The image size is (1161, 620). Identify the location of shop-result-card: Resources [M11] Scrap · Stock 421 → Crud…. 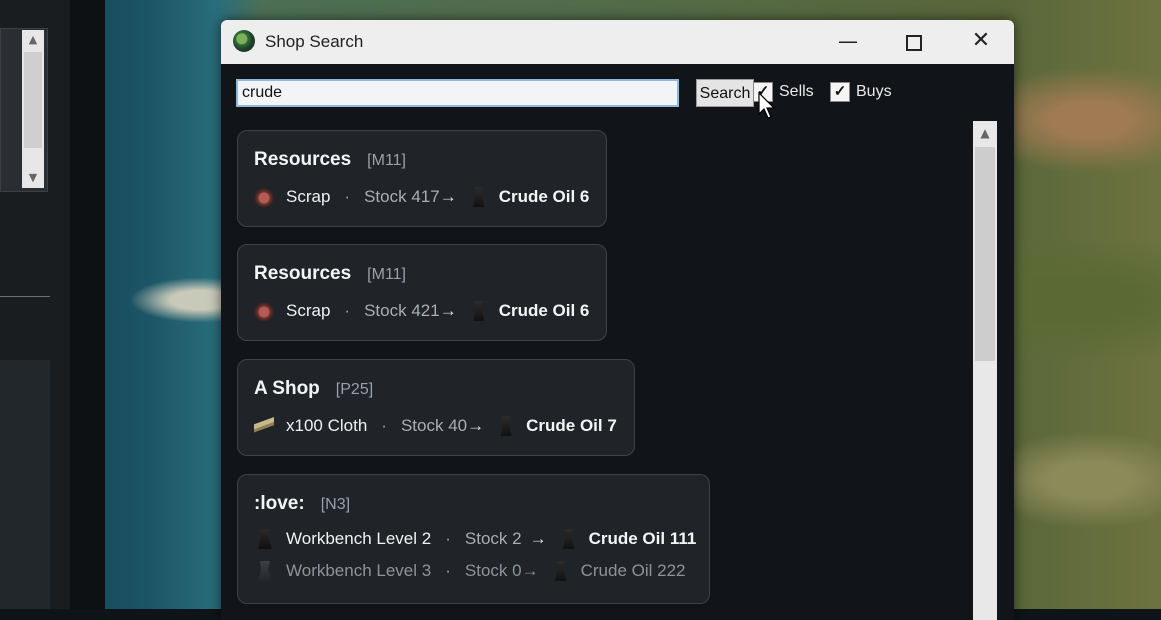
(422, 292).